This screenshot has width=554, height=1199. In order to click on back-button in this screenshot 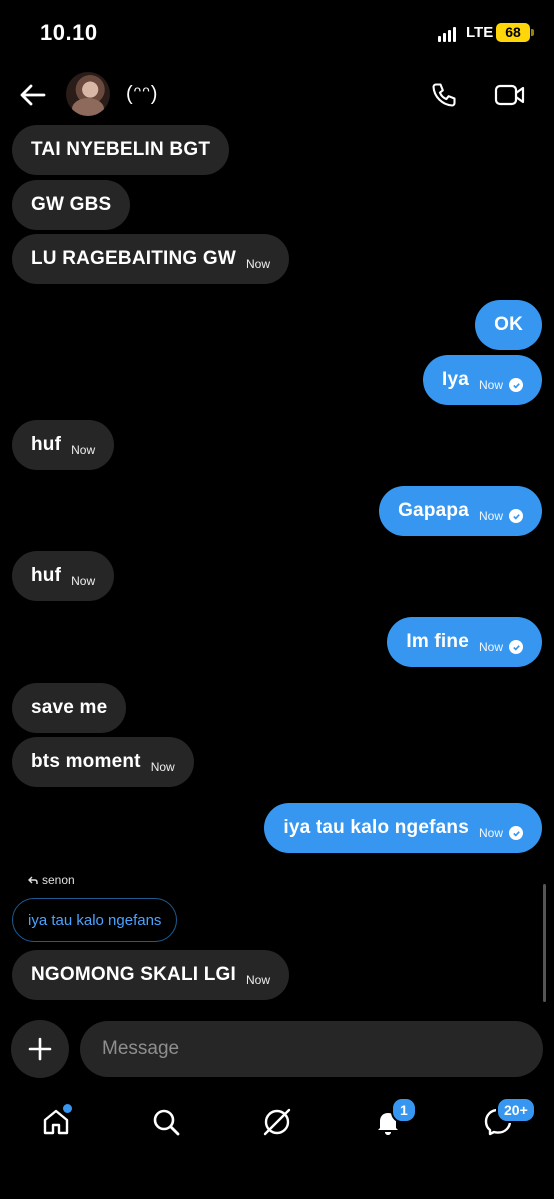, I will do `click(33, 95)`.